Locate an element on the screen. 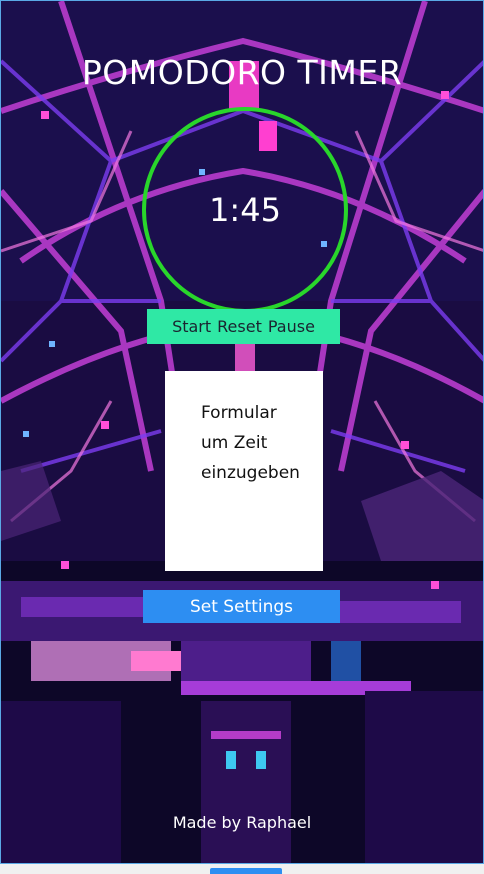  form-placeholder-line2: um Zeit is located at coordinates (234, 443).